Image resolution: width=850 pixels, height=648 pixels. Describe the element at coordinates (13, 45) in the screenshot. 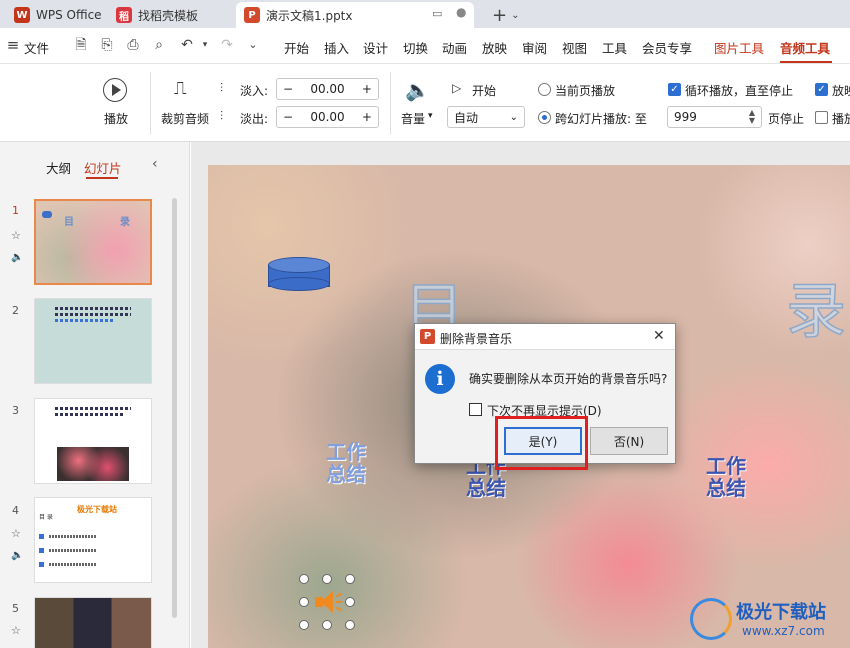

I see `hamburger-menu-icon: ≡` at that location.